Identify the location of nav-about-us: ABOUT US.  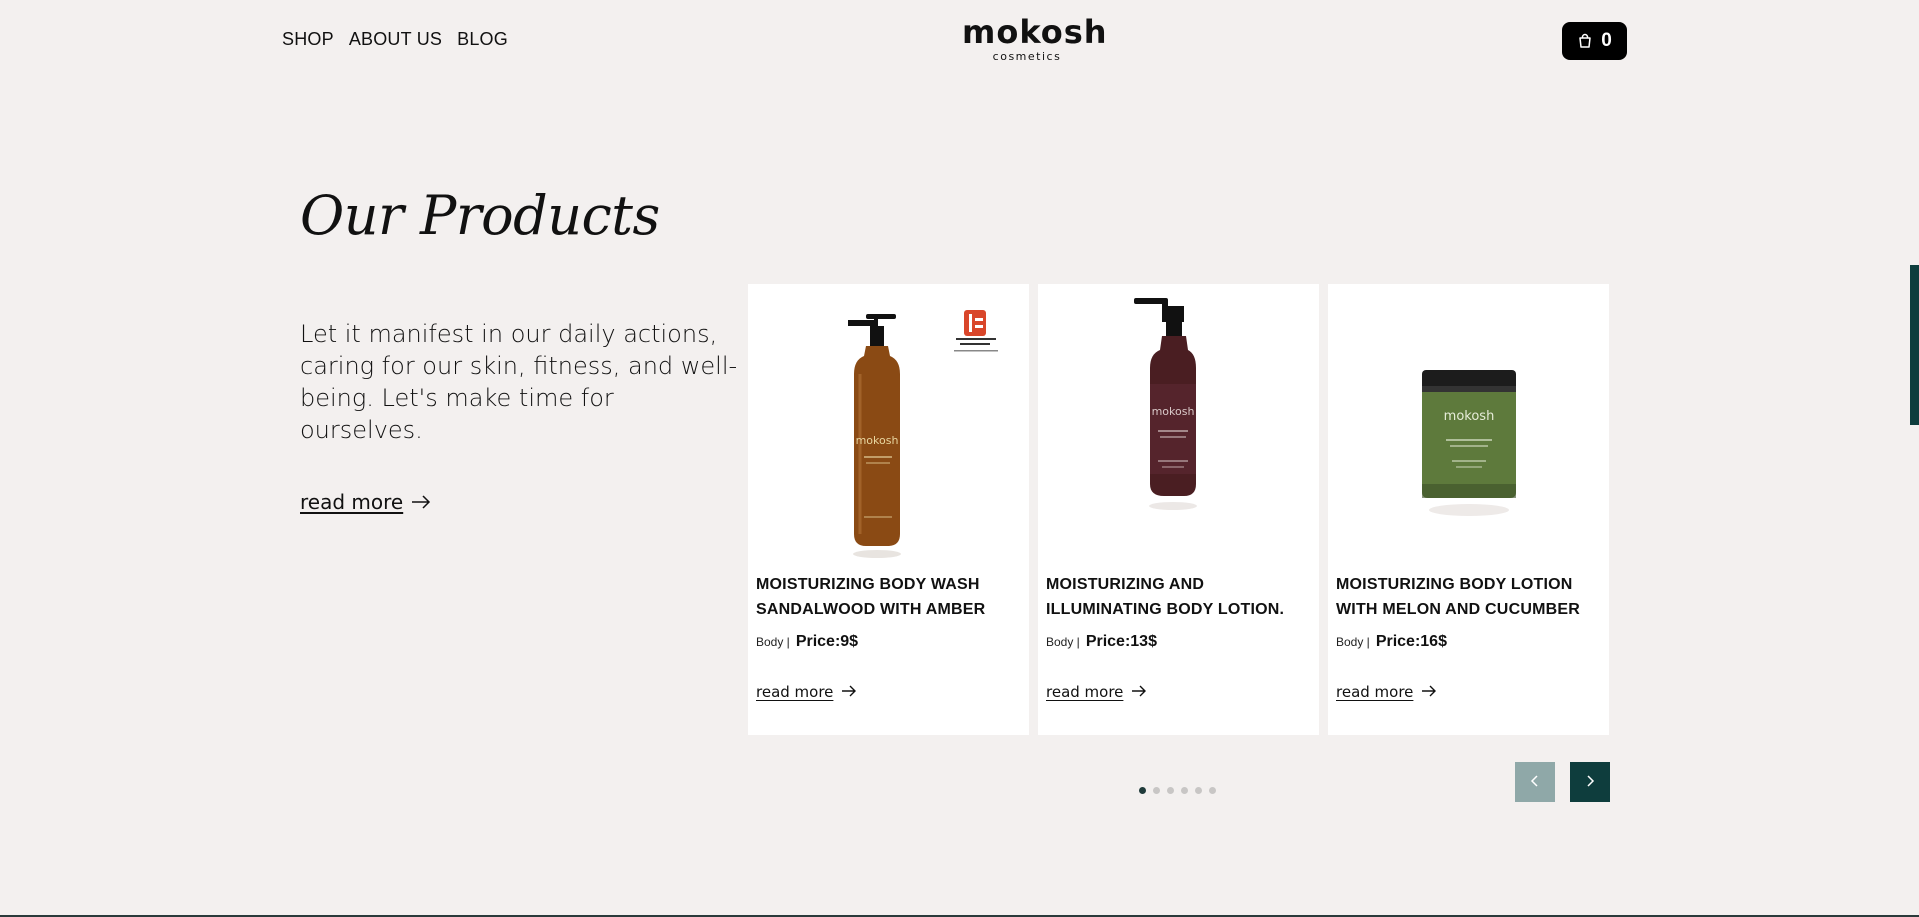
(395, 39).